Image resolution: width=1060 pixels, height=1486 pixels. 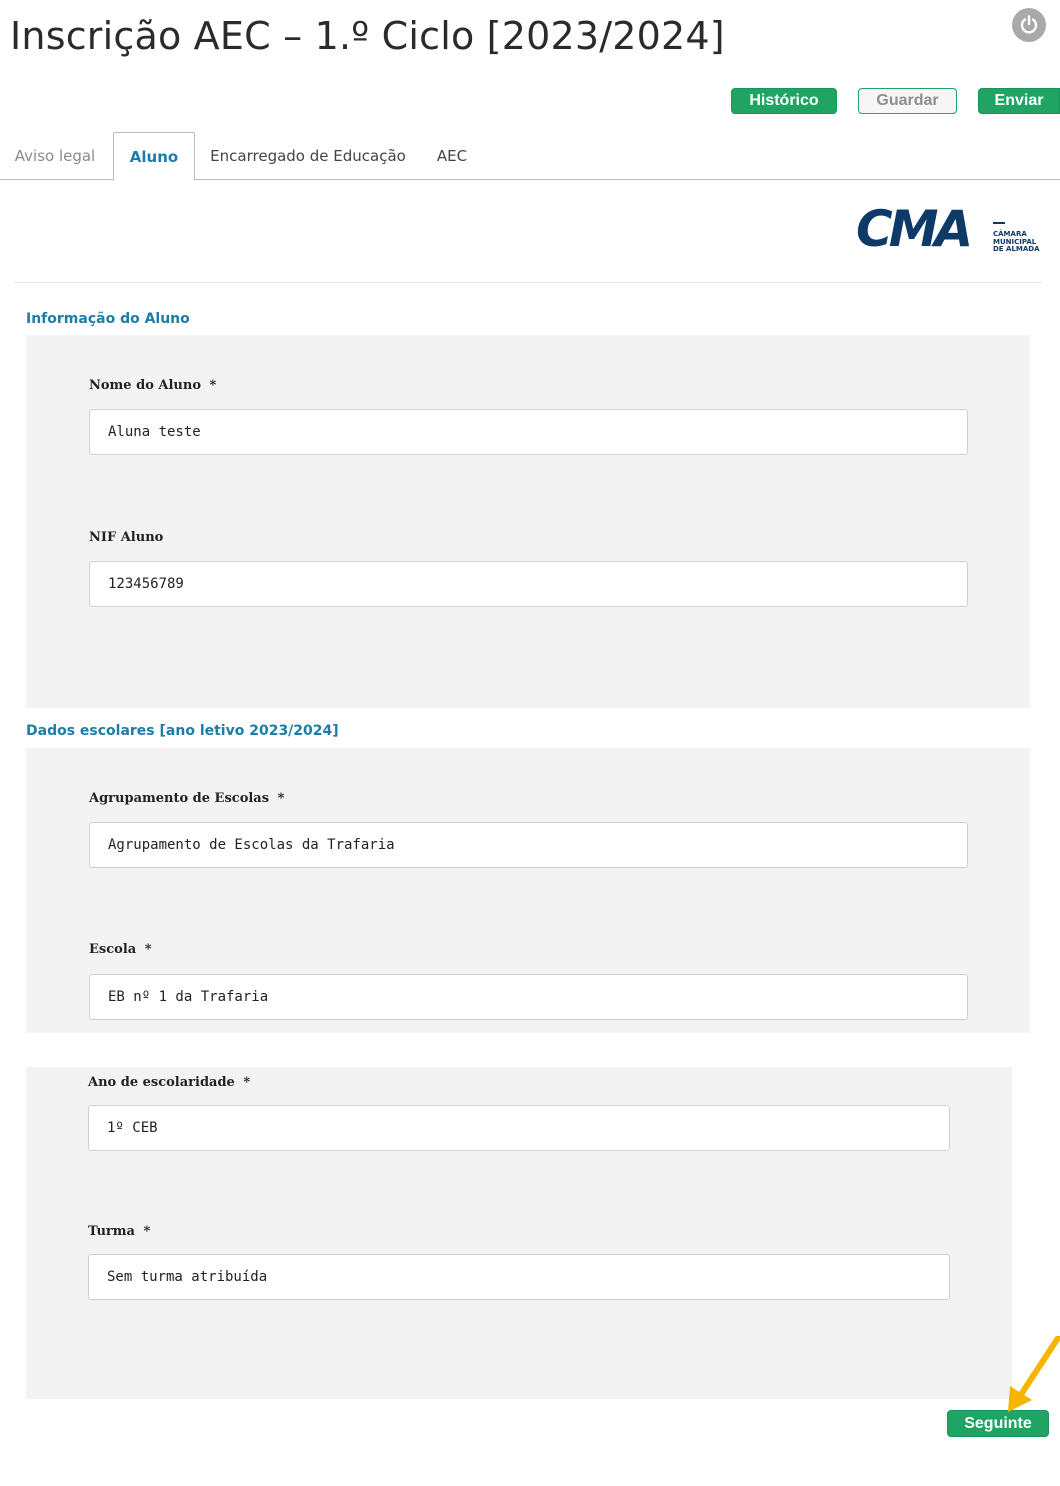 What do you see at coordinates (999, 223) in the screenshot?
I see `logo-dash` at bounding box center [999, 223].